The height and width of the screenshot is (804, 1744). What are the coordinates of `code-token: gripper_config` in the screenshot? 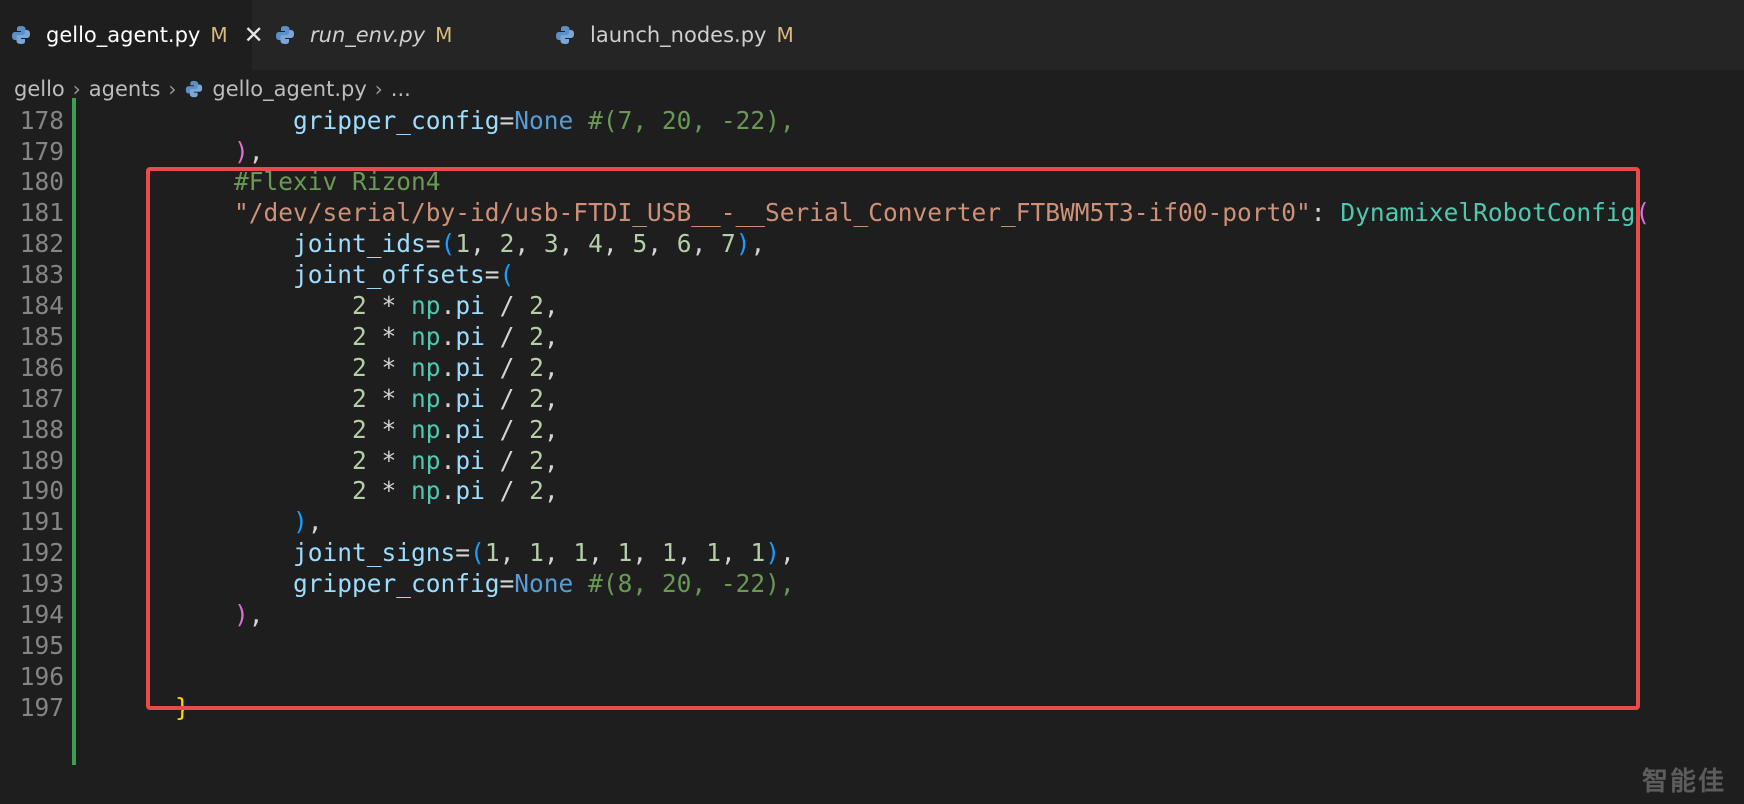 It's located at (396, 584).